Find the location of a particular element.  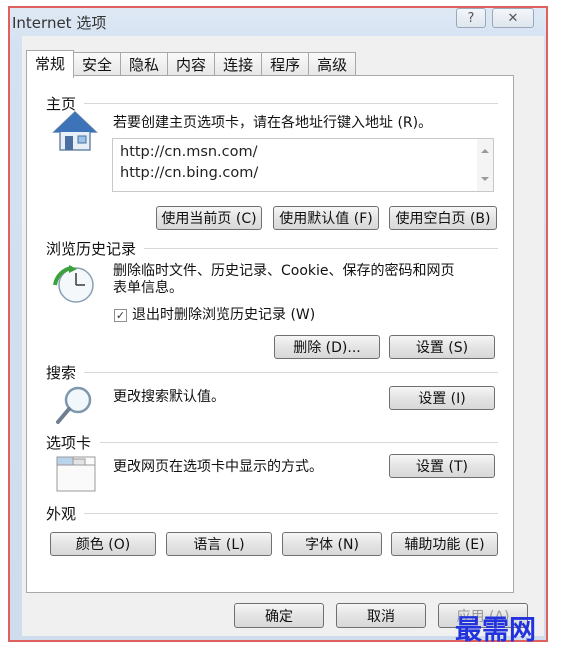

delete-on-exit-label: 退出时删除浏览历史记录 (W) is located at coordinates (223, 315).